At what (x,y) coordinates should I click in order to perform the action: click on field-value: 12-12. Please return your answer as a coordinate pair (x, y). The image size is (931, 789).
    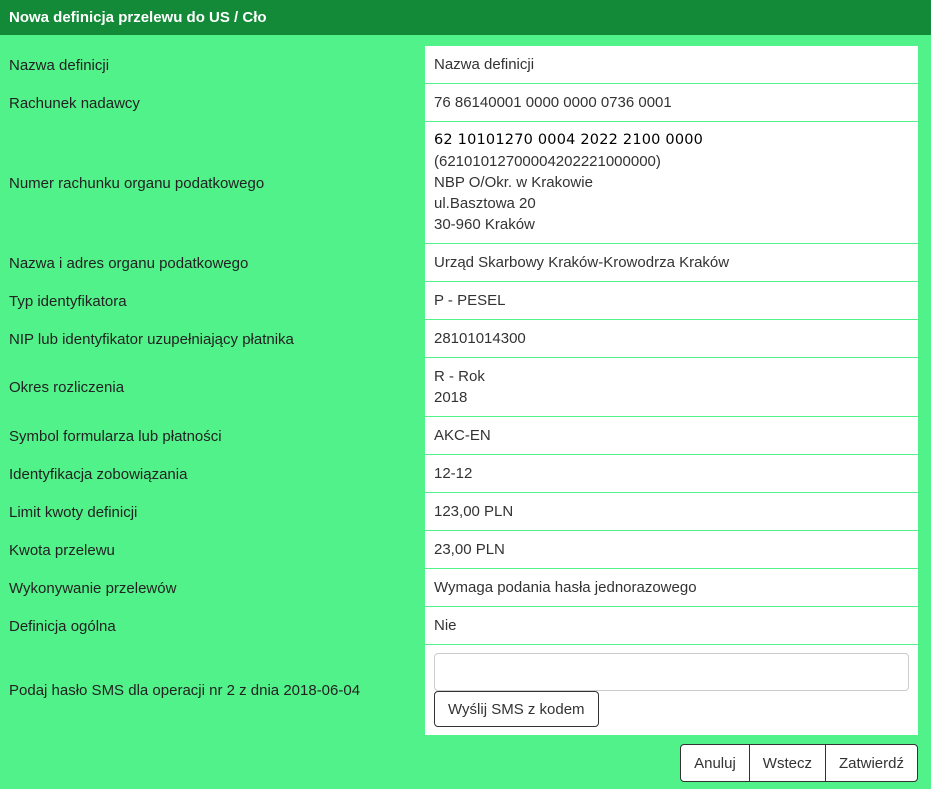
    Looking at the image, I should click on (671, 474).